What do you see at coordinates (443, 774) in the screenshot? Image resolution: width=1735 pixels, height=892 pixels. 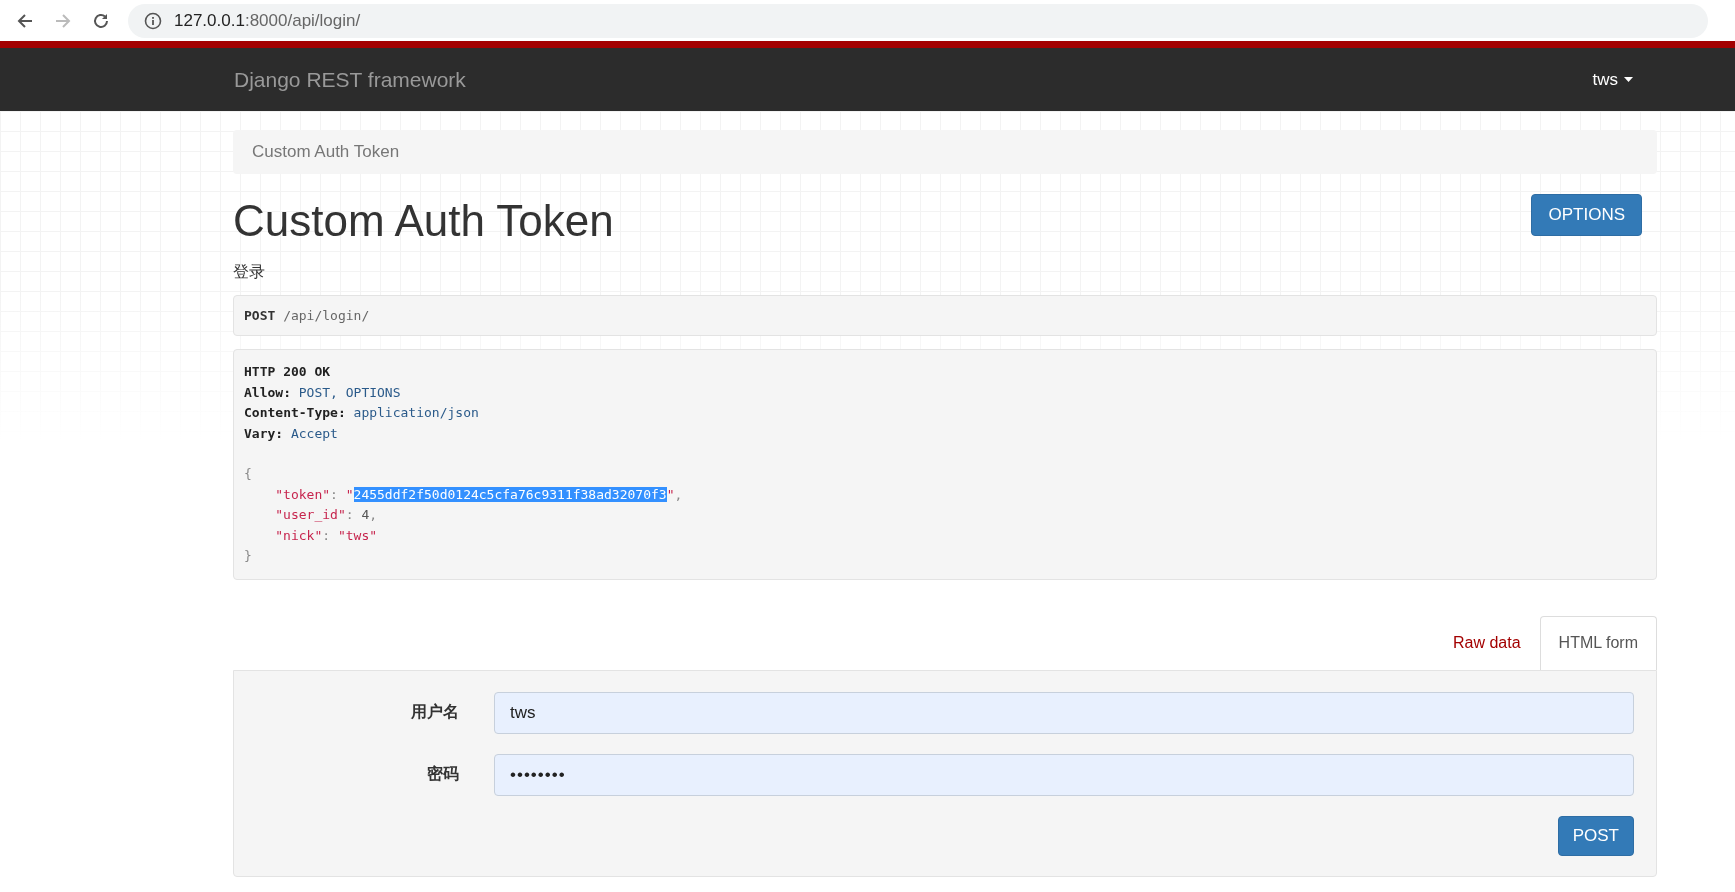 I see `field-label: 密码` at bounding box center [443, 774].